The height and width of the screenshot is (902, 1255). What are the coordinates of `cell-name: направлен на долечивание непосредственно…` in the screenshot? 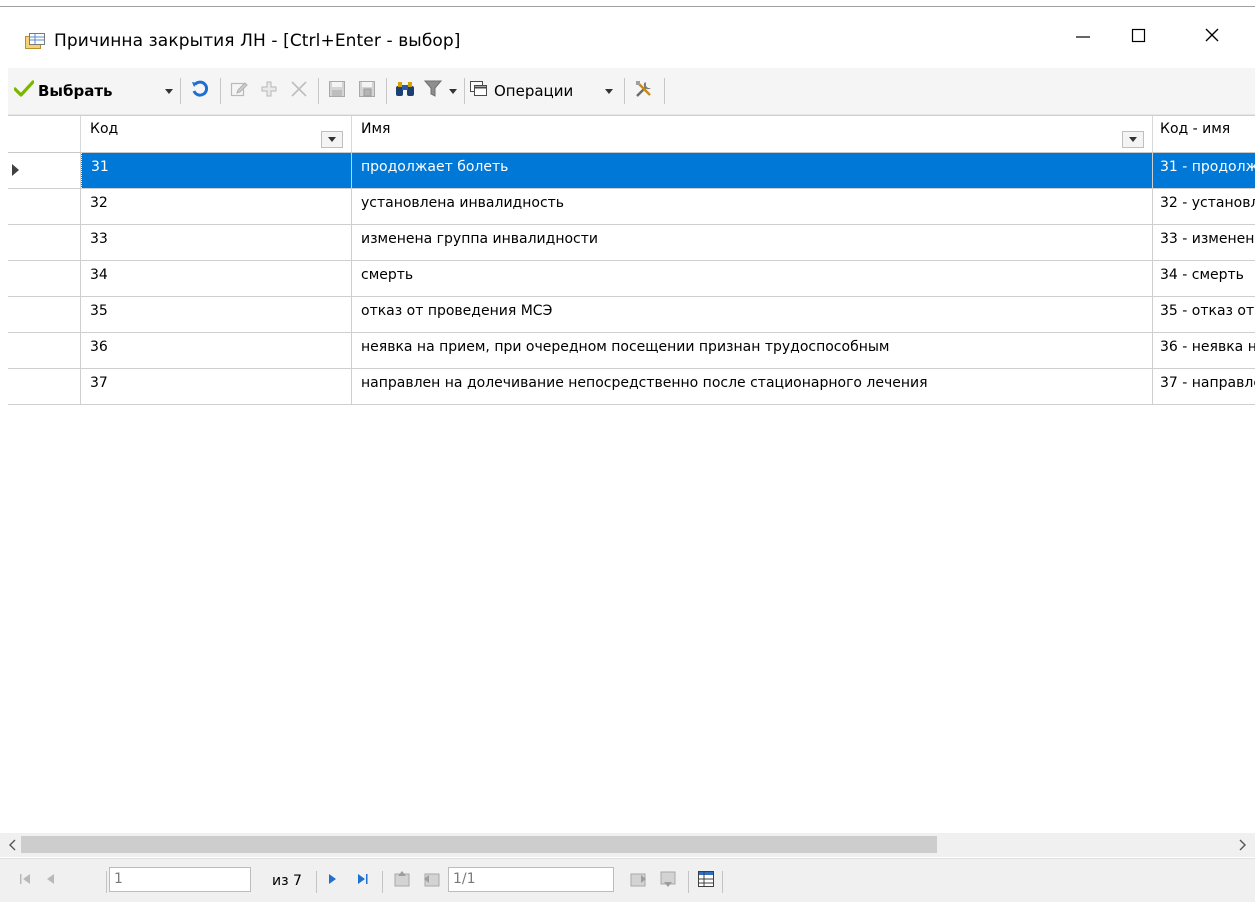 It's located at (752, 386).